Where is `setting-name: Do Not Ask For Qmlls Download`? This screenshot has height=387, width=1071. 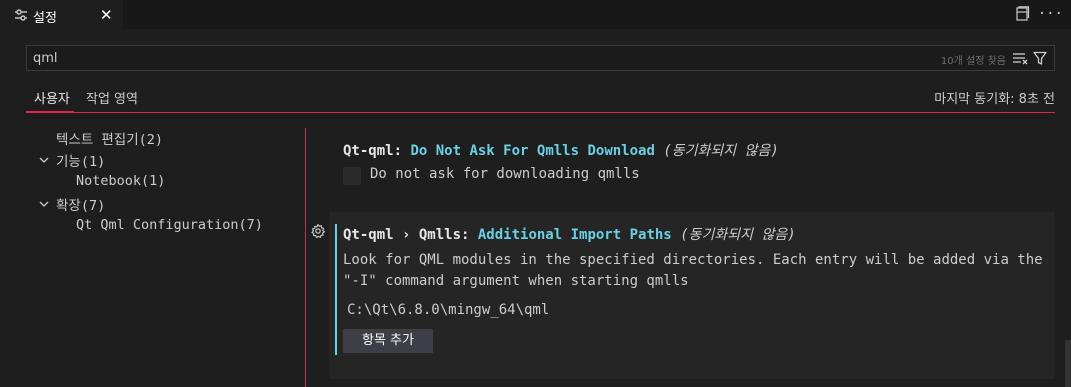 setting-name: Do Not Ask For Qmlls Download is located at coordinates (532, 151).